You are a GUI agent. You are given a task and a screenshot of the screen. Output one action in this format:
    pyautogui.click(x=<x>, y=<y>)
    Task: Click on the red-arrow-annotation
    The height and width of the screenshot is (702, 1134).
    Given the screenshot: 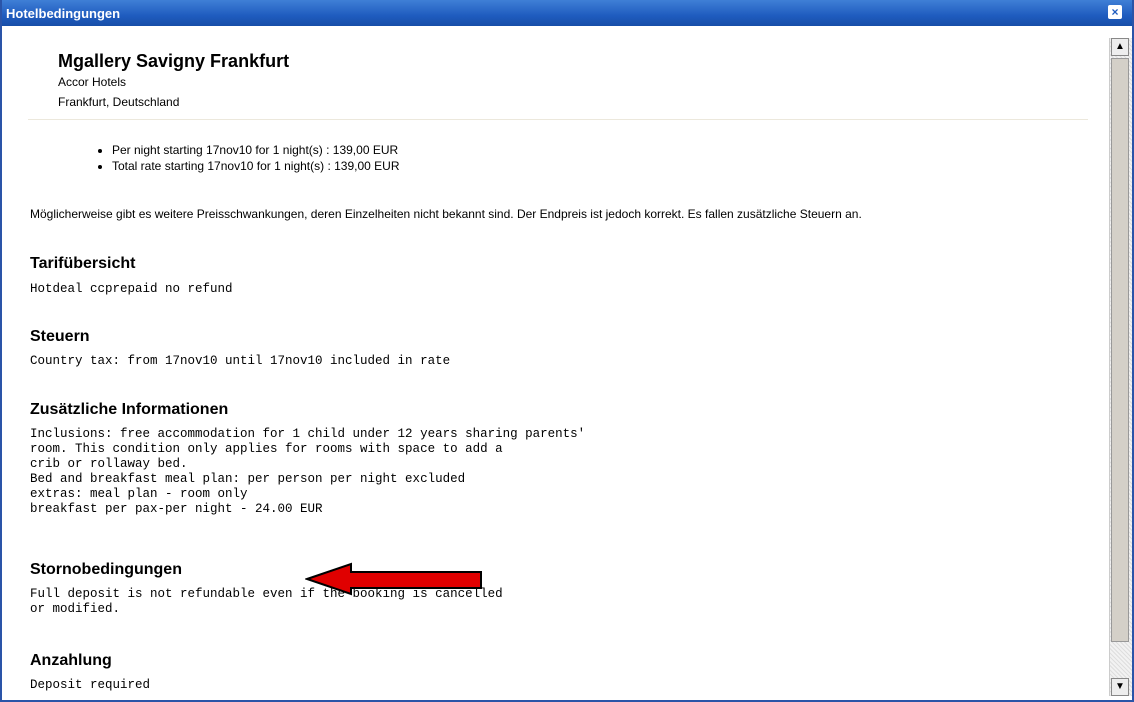 What is the action you would take?
    pyautogui.click(x=393, y=579)
    